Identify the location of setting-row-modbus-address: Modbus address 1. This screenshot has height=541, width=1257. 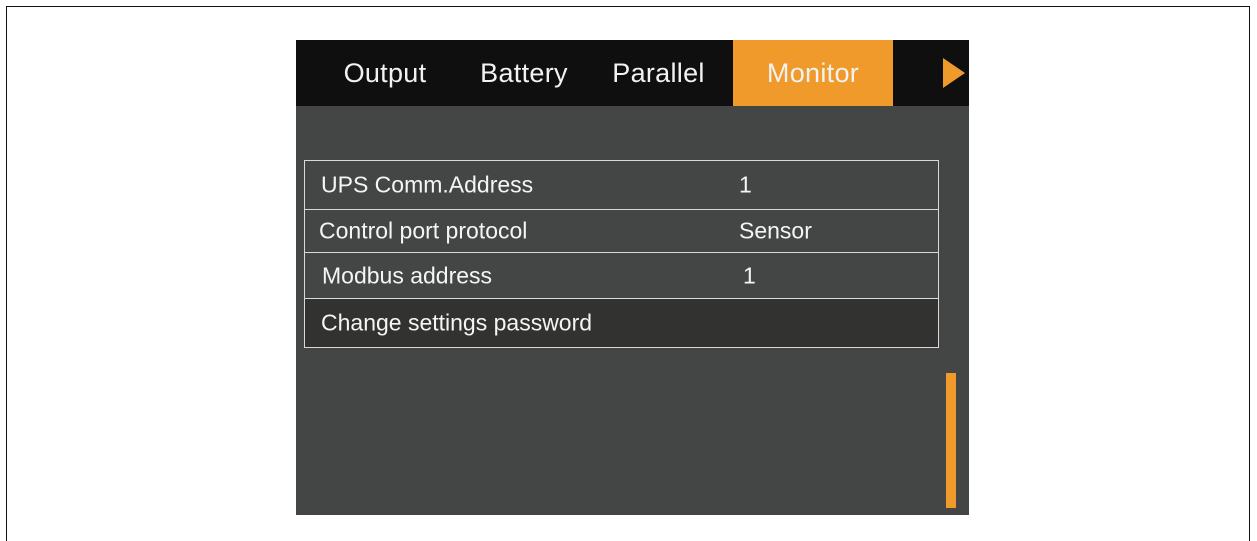
(621, 276).